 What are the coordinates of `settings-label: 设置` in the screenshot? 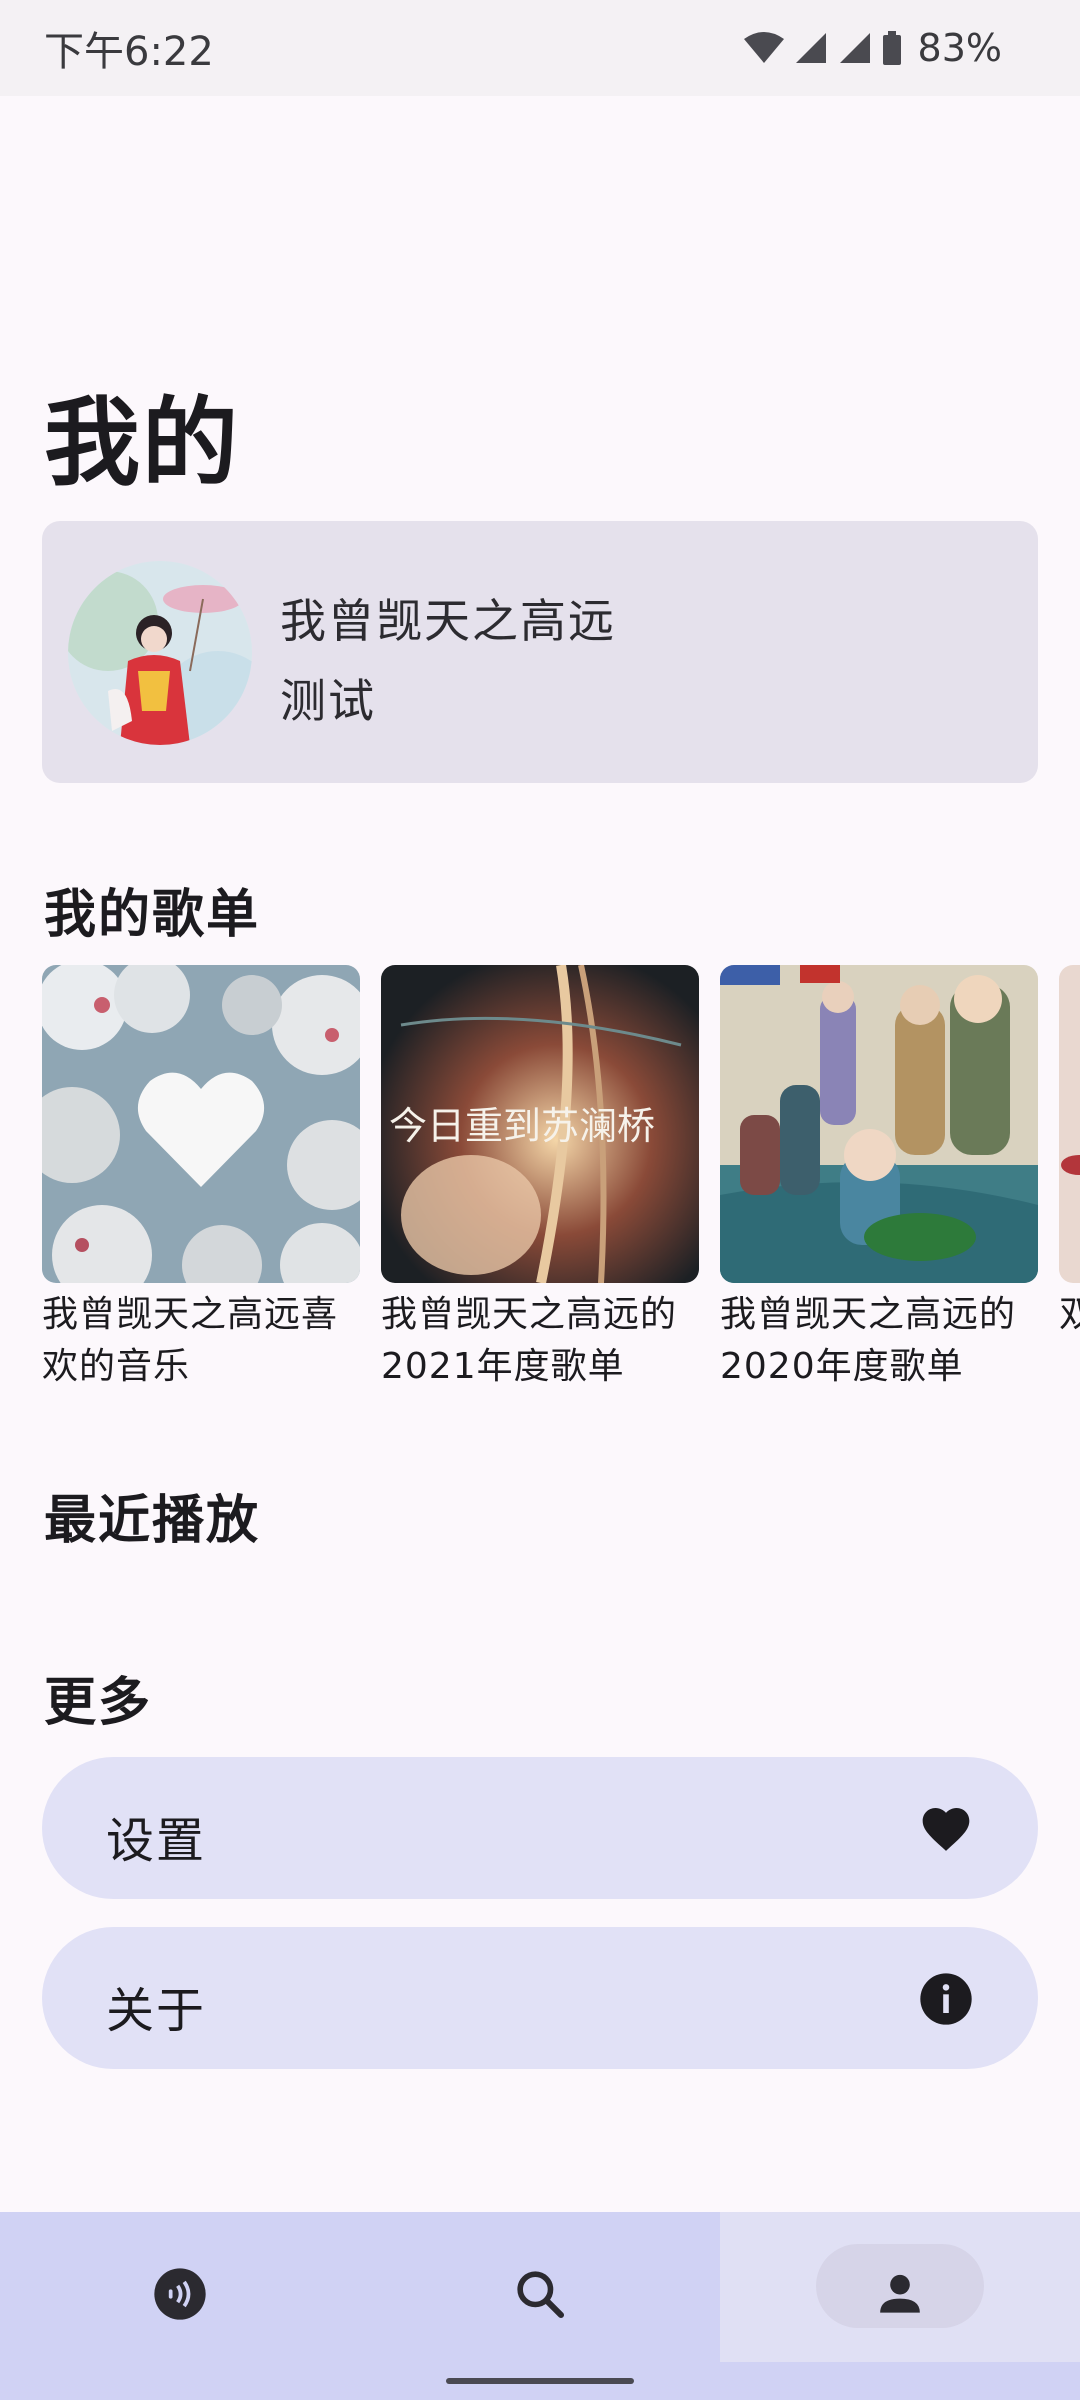 It's located at (156, 1841).